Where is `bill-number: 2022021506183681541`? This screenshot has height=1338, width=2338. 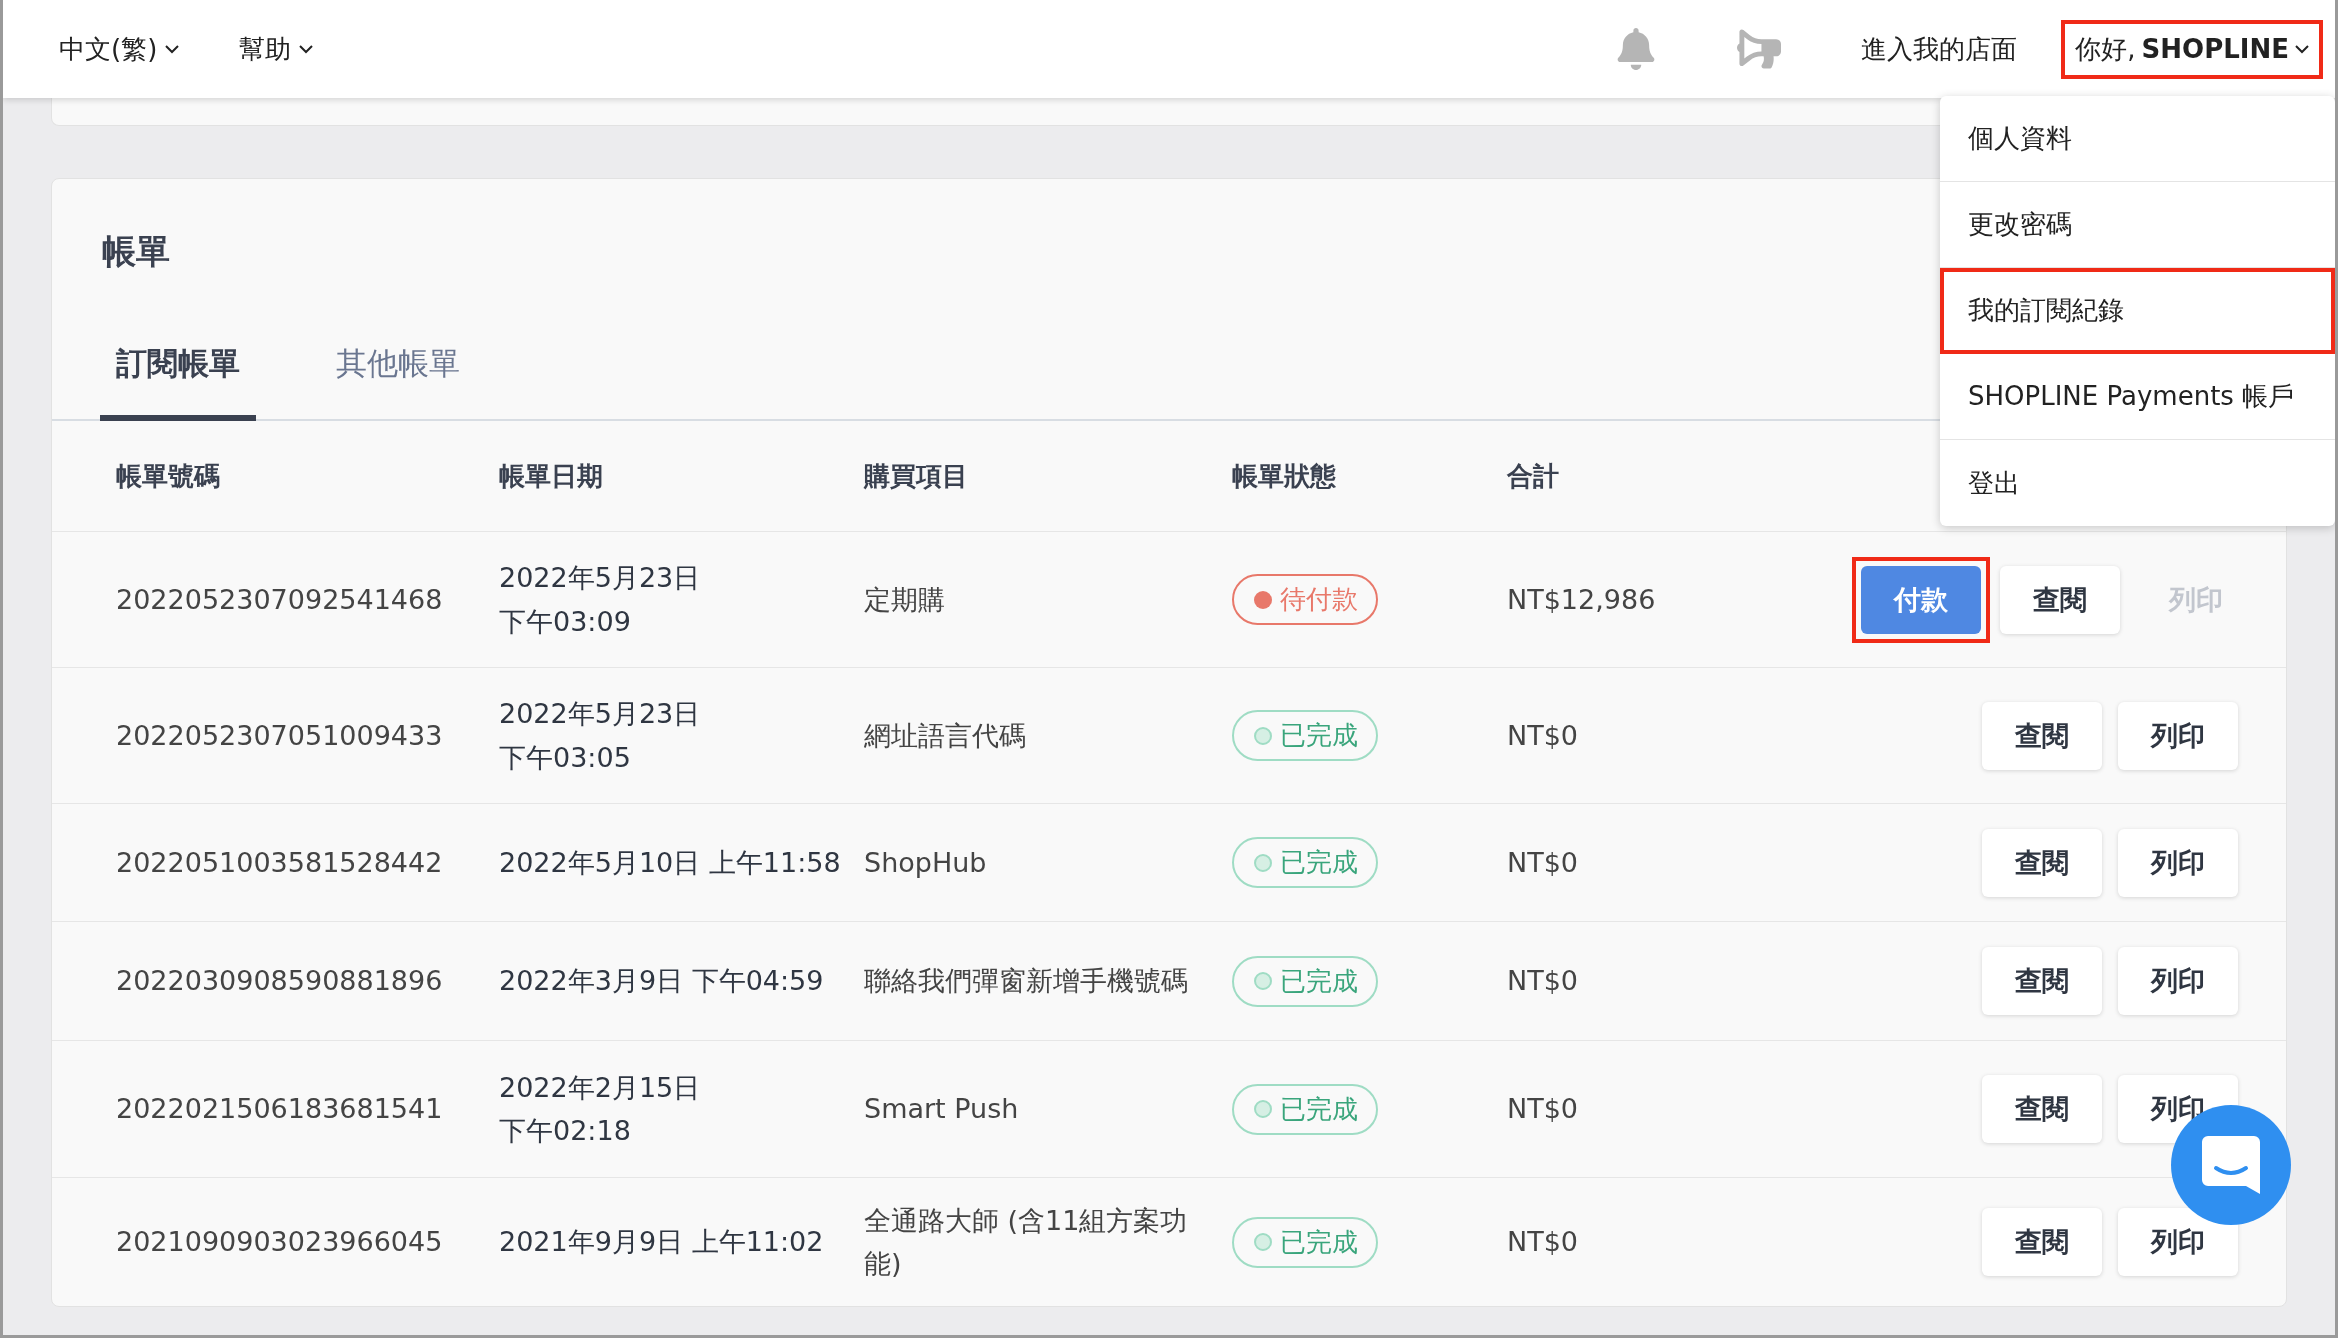 bill-number: 2022021506183681541 is located at coordinates (279, 1109).